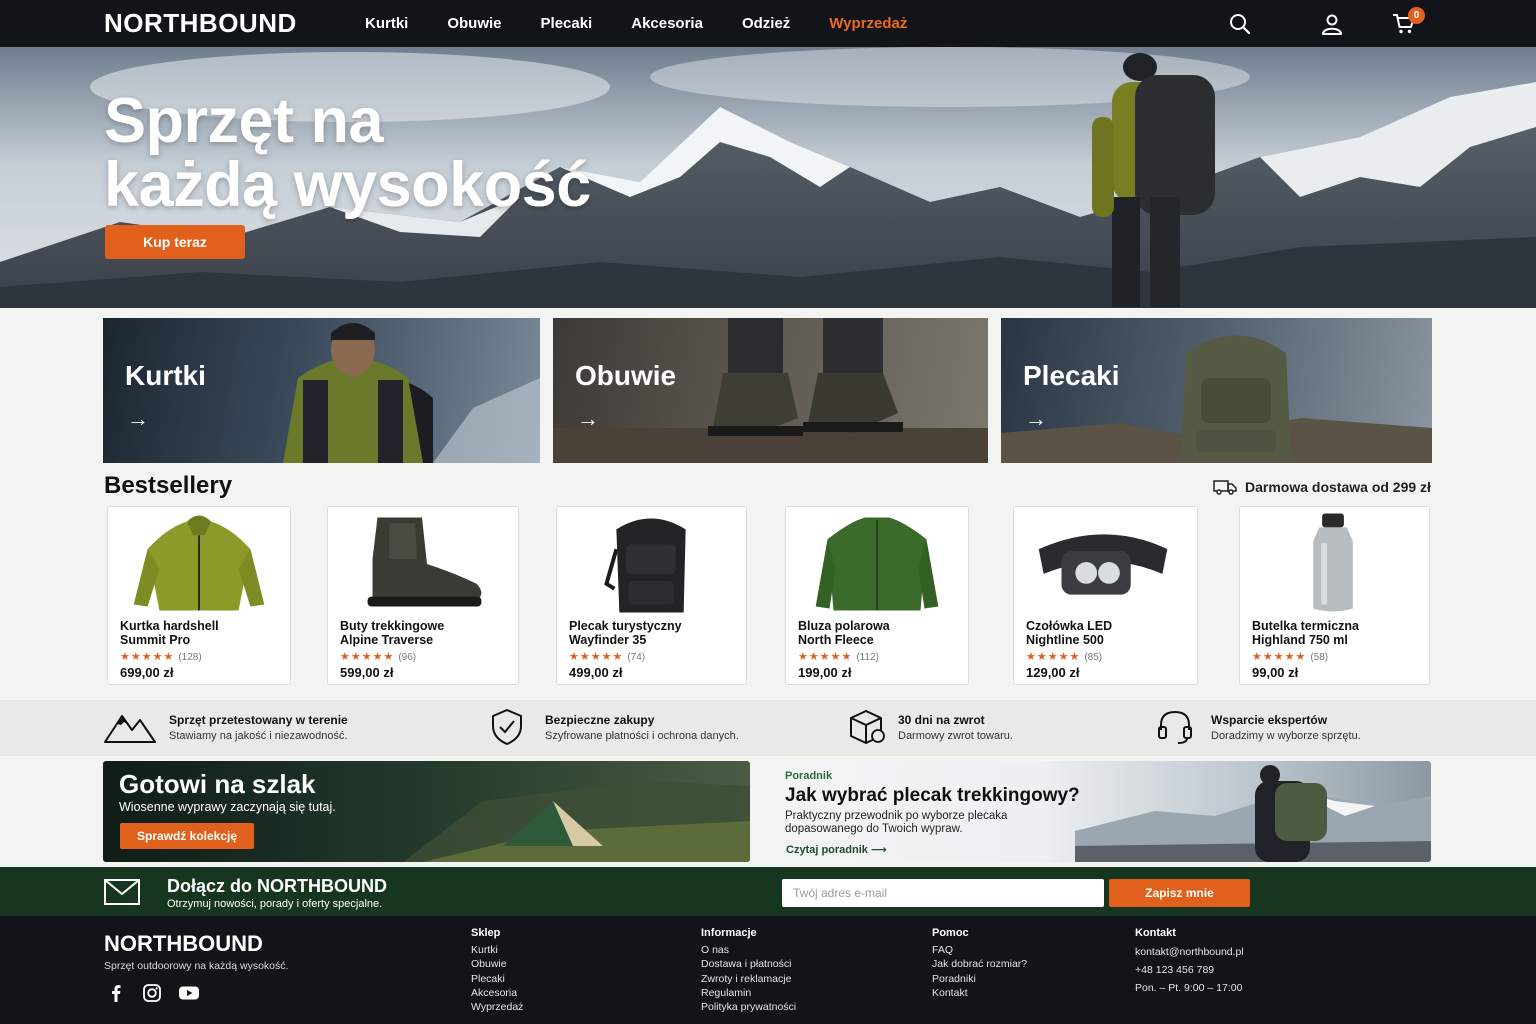  Describe the element at coordinates (1189, 988) in the screenshot. I see `contact-hours: Pon. – Pt. 9:00 – 17:00` at that location.